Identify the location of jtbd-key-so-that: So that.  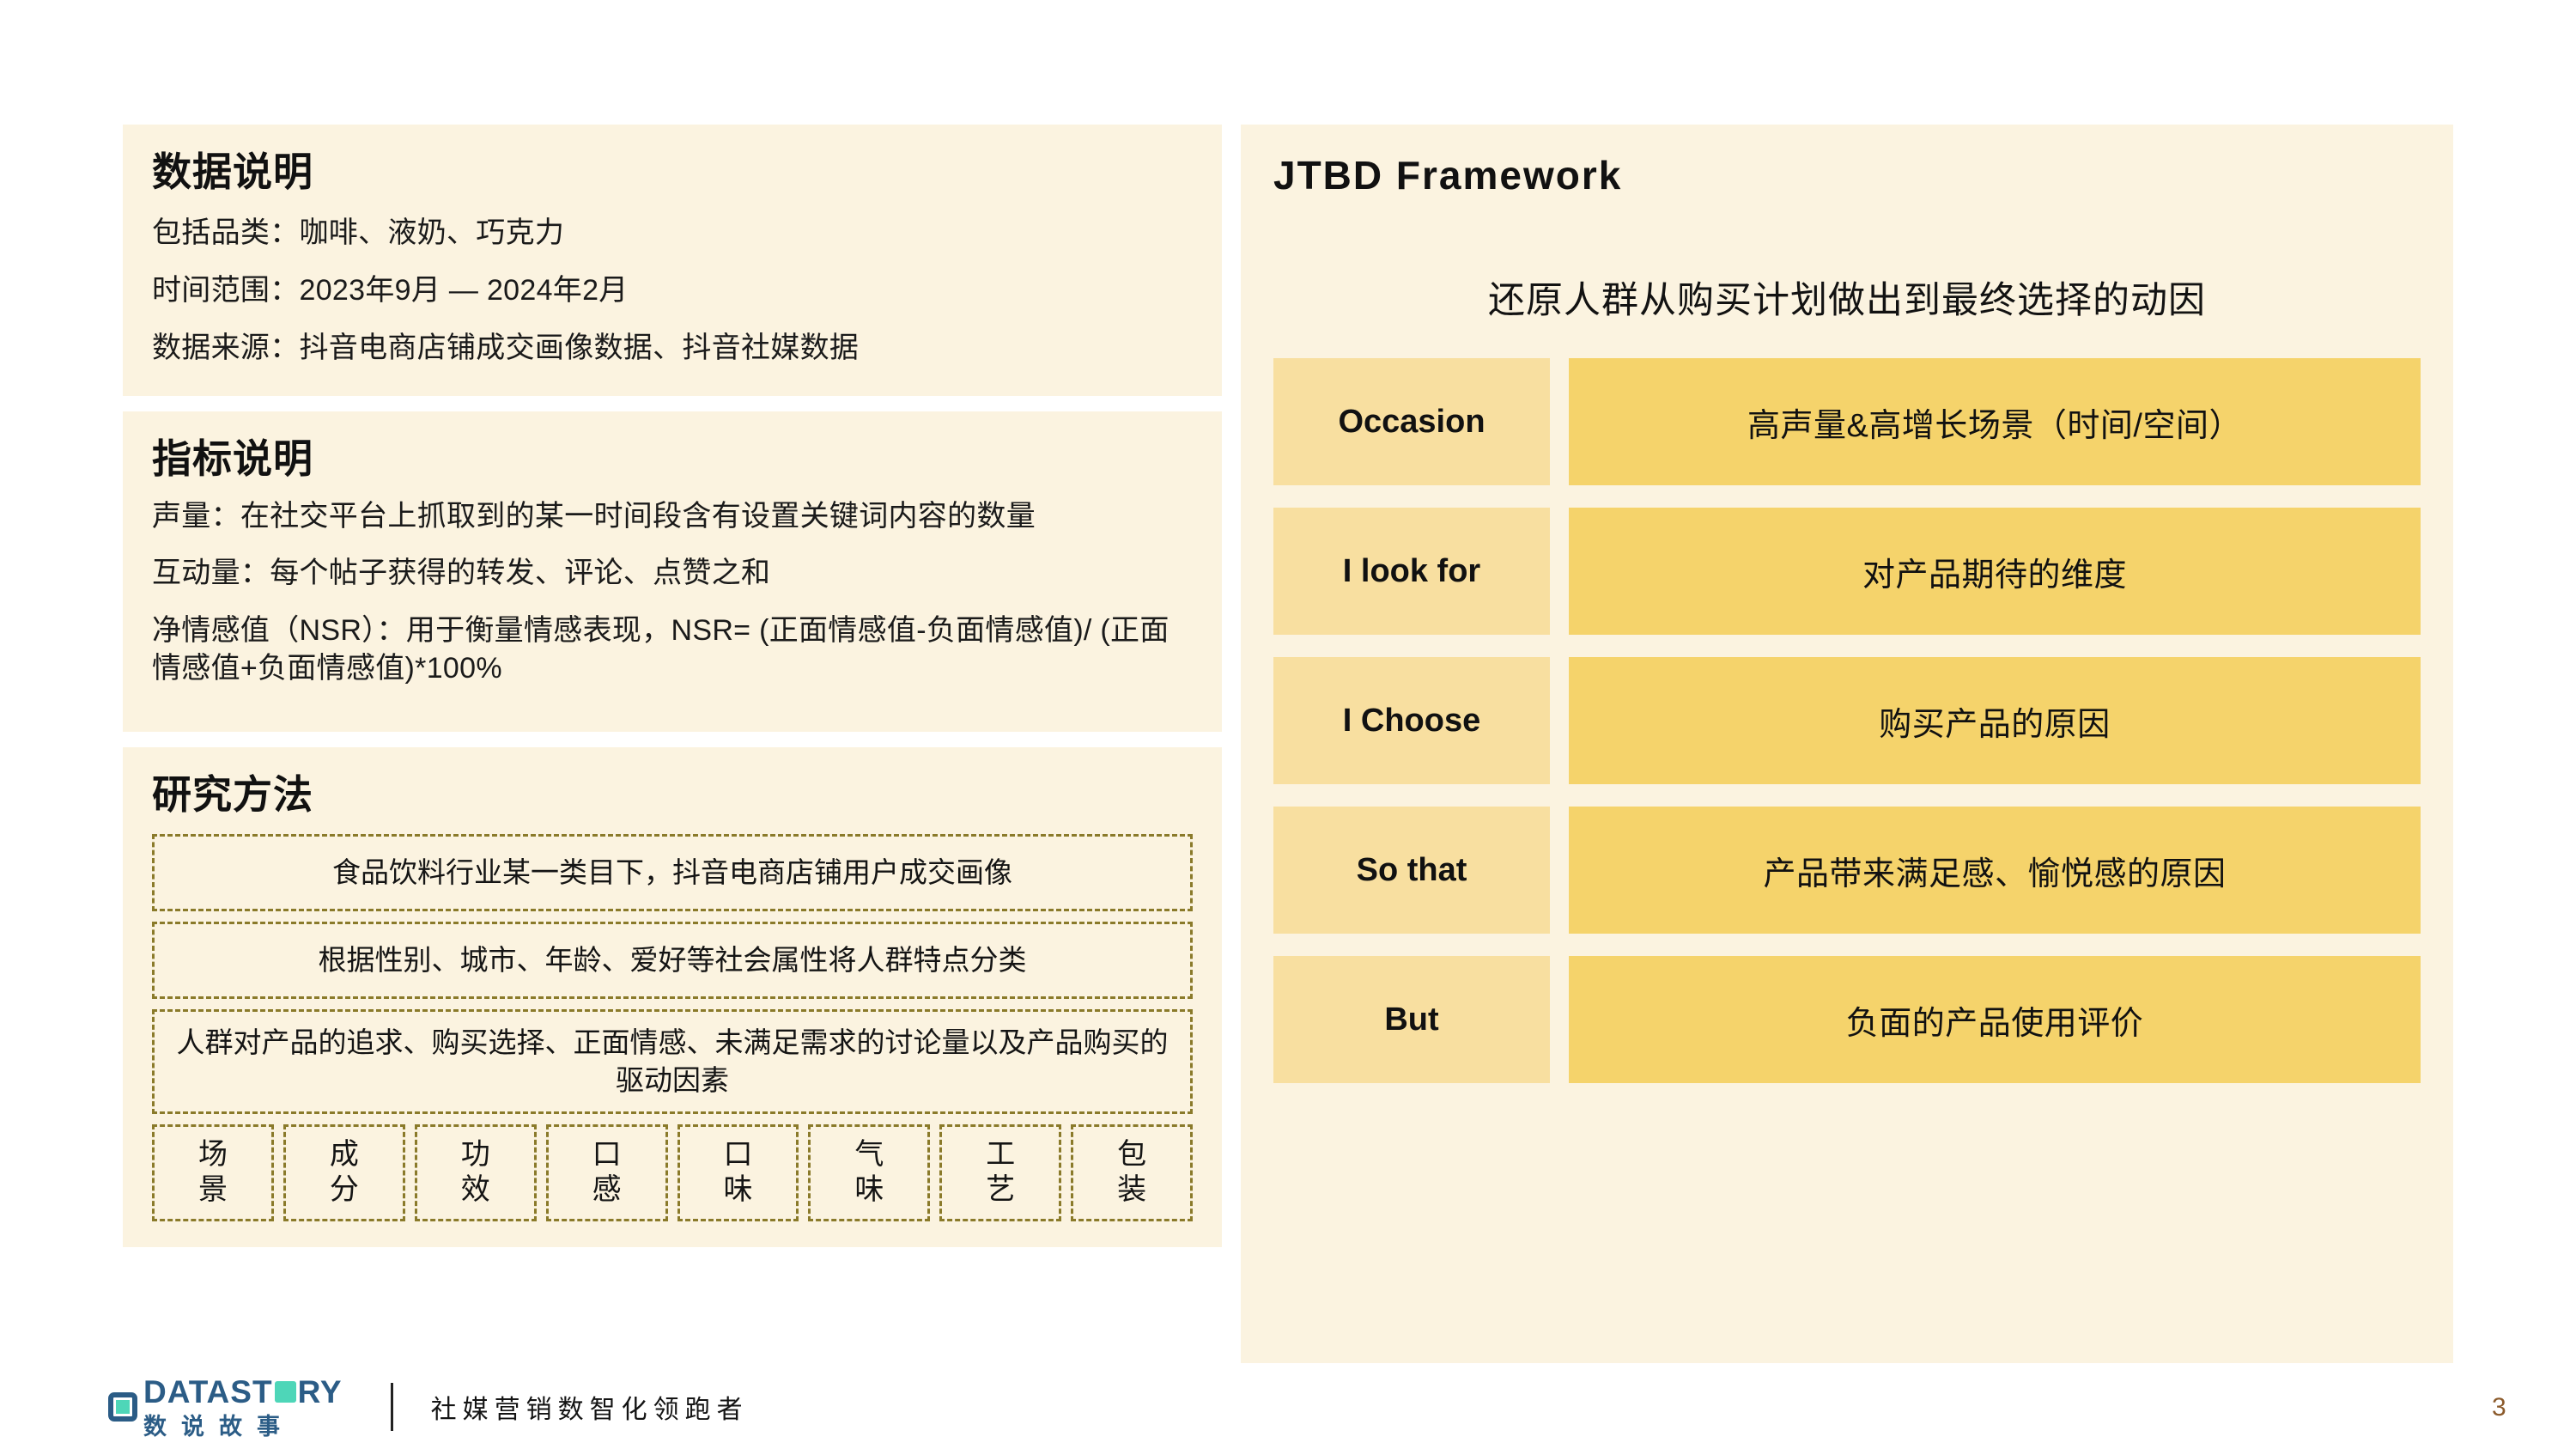
(1411, 870).